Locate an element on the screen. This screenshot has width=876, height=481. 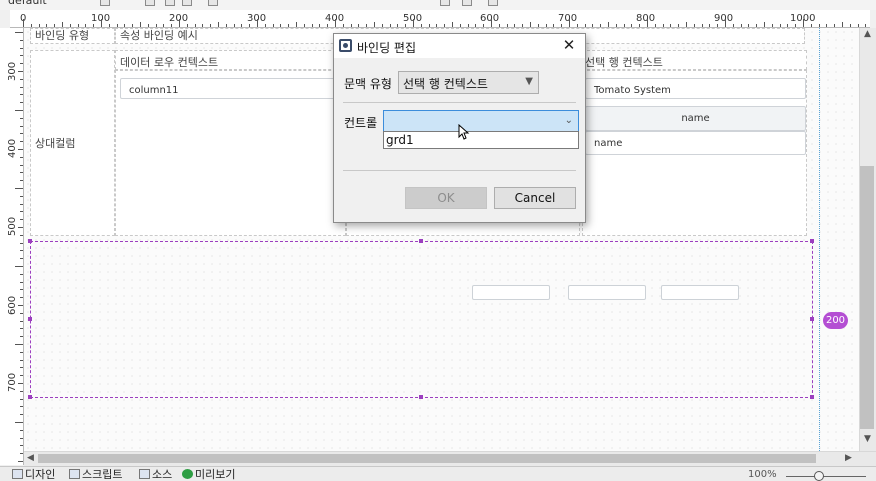
grid-header: name is located at coordinates (695, 118).